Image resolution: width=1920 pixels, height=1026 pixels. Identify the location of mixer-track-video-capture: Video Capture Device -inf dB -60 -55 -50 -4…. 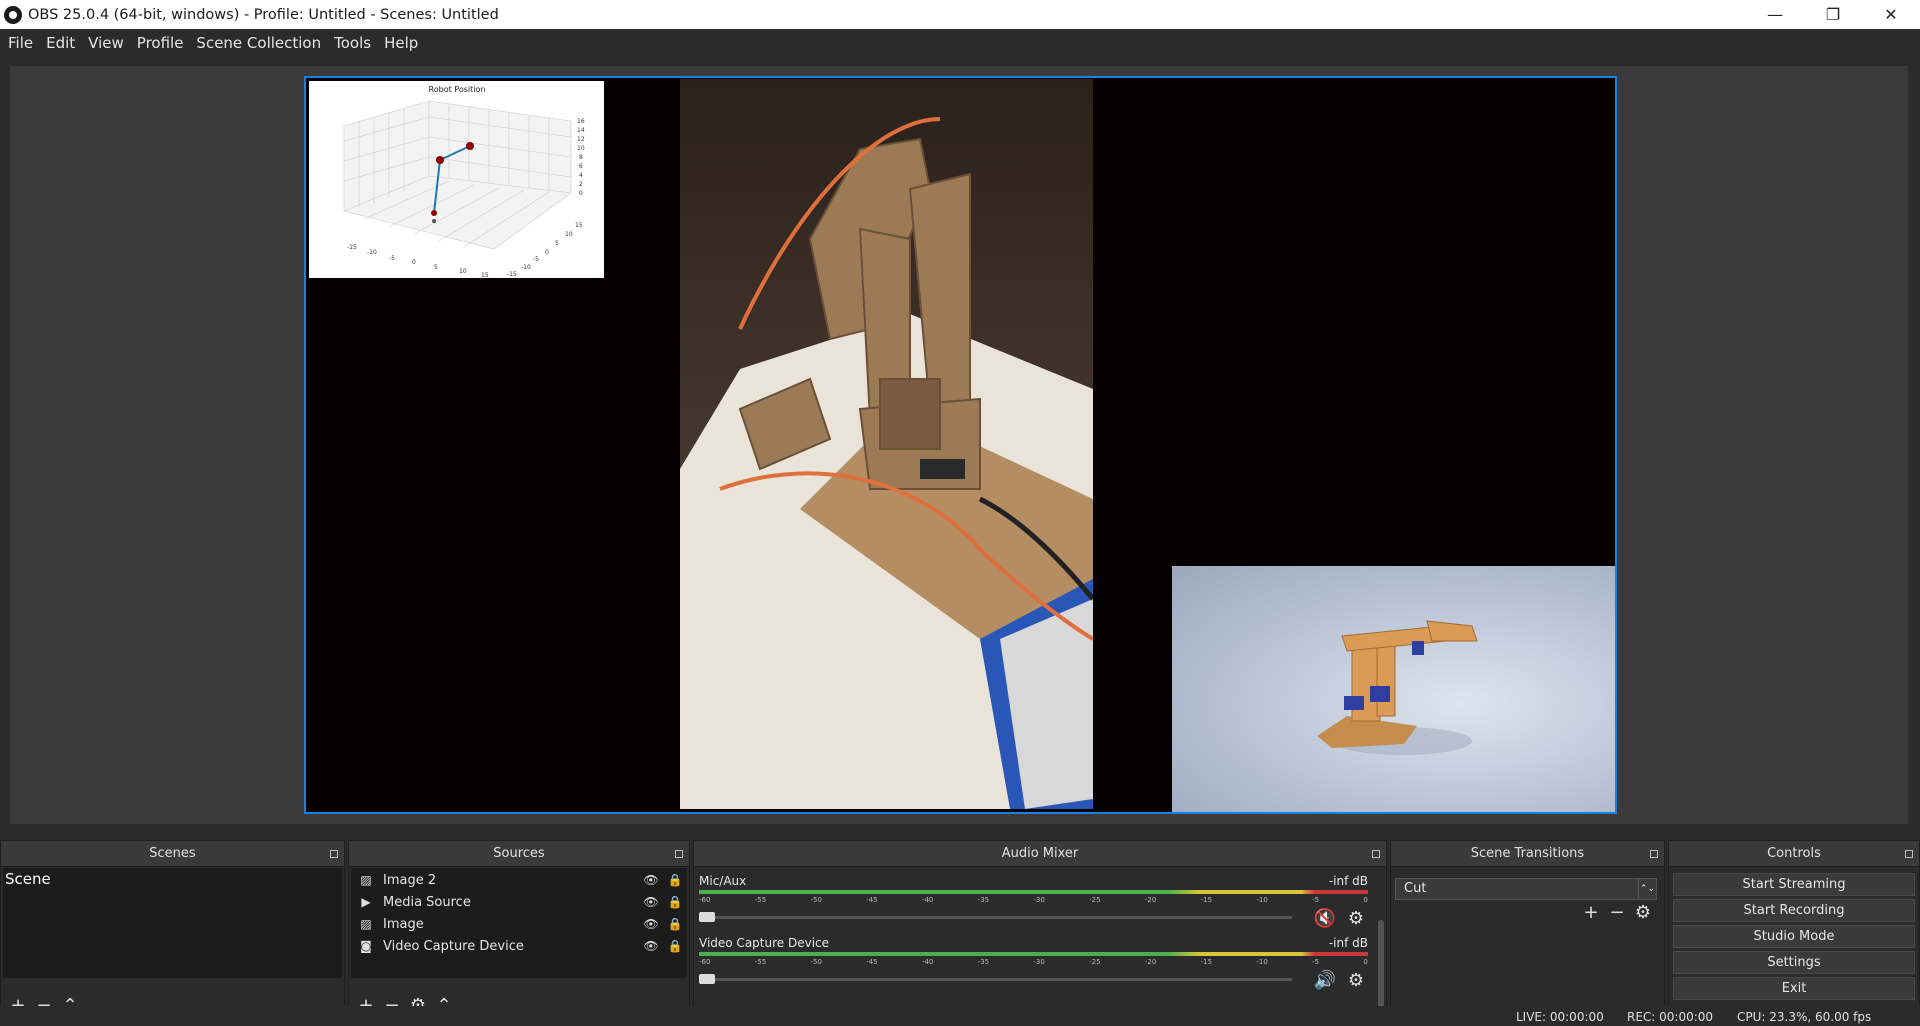
(1033, 965).